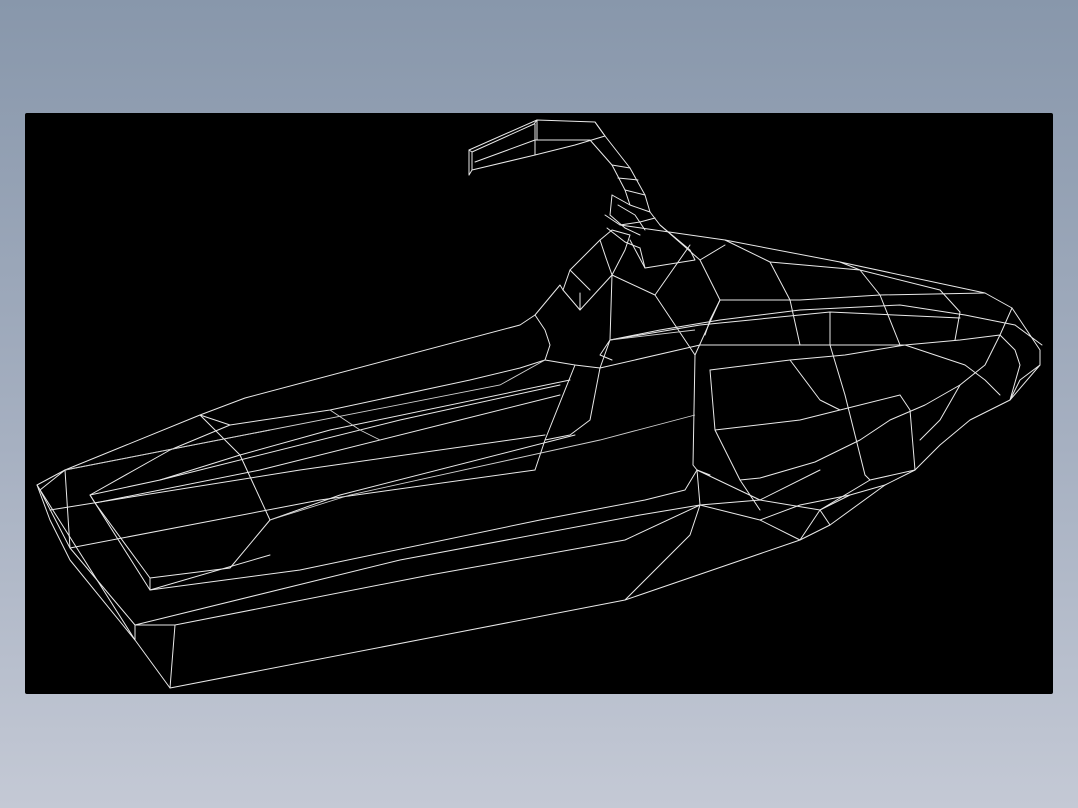 Image resolution: width=1078 pixels, height=808 pixels. What do you see at coordinates (596, 270) in the screenshot?
I see `steering-column` at bounding box center [596, 270].